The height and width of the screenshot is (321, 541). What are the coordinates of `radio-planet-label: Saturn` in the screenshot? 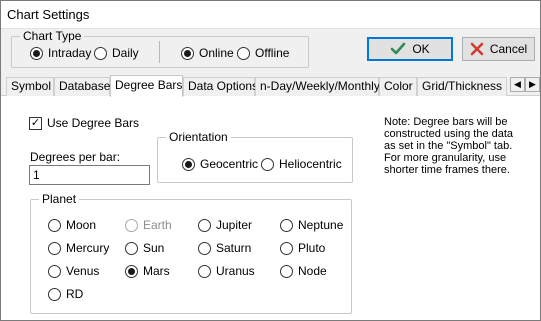 It's located at (234, 248).